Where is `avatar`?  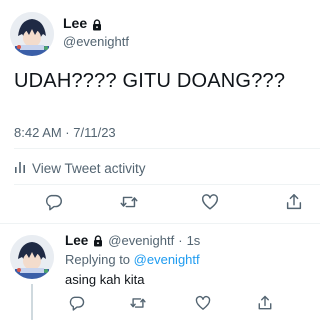
avatar is located at coordinates (32, 34).